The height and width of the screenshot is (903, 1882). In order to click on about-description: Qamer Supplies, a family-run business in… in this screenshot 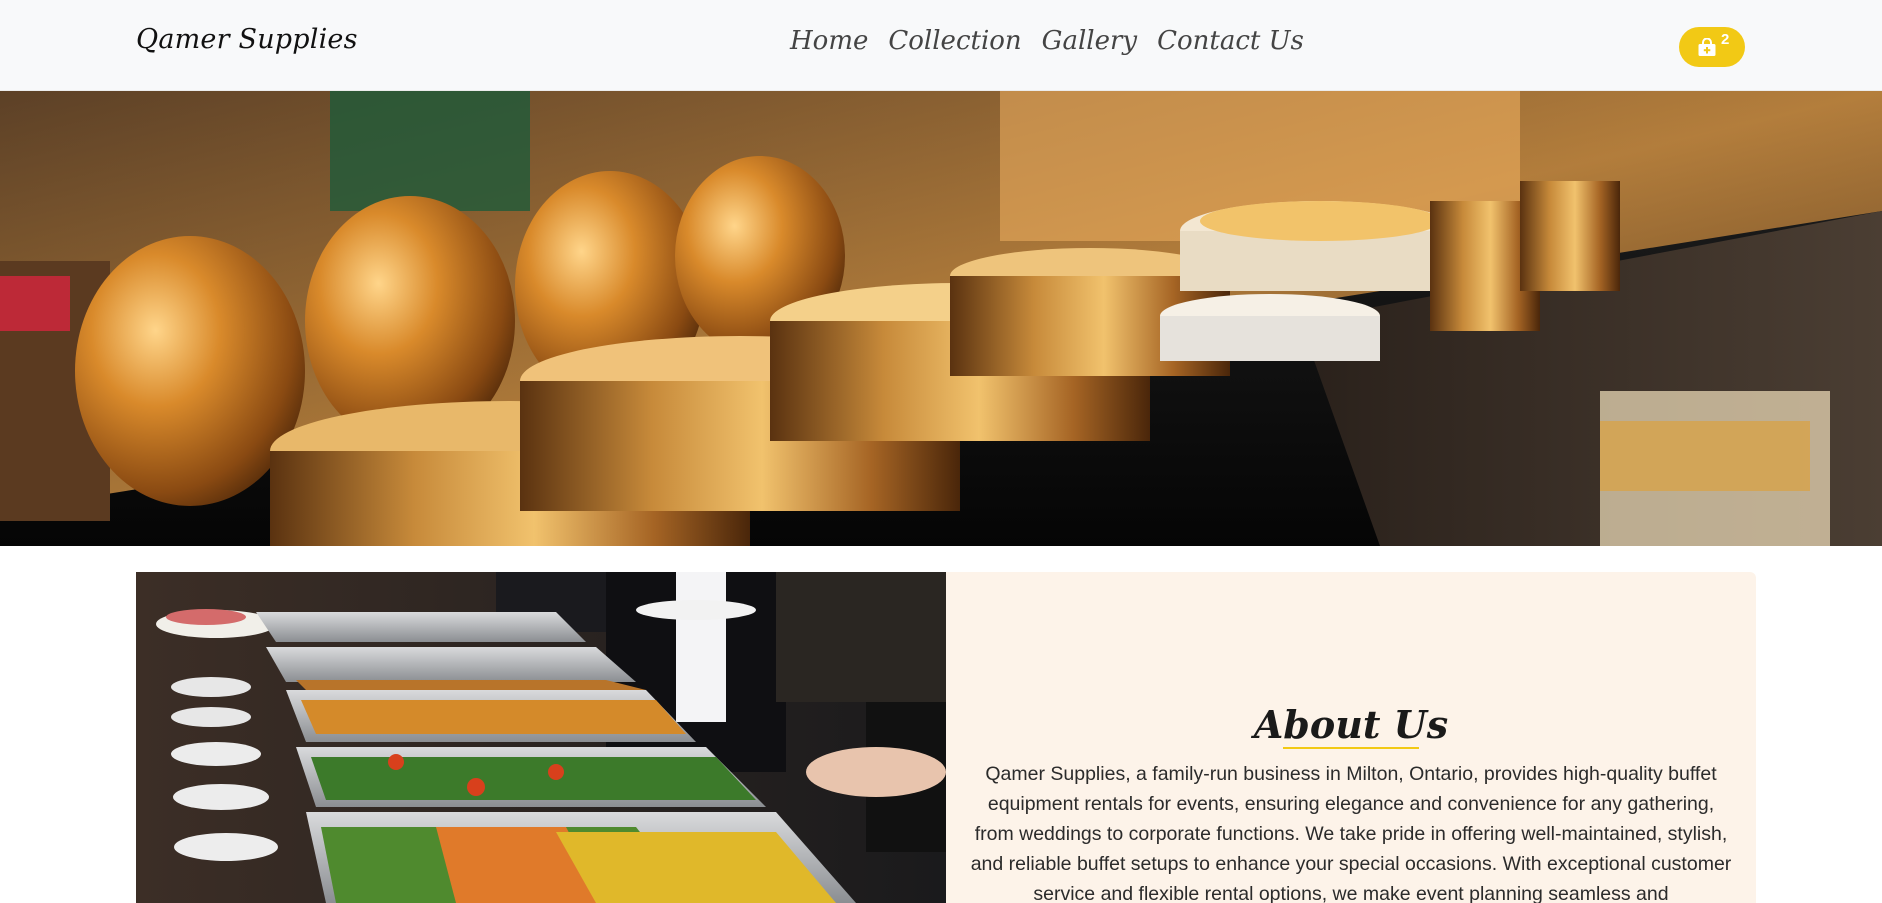, I will do `click(1351, 833)`.